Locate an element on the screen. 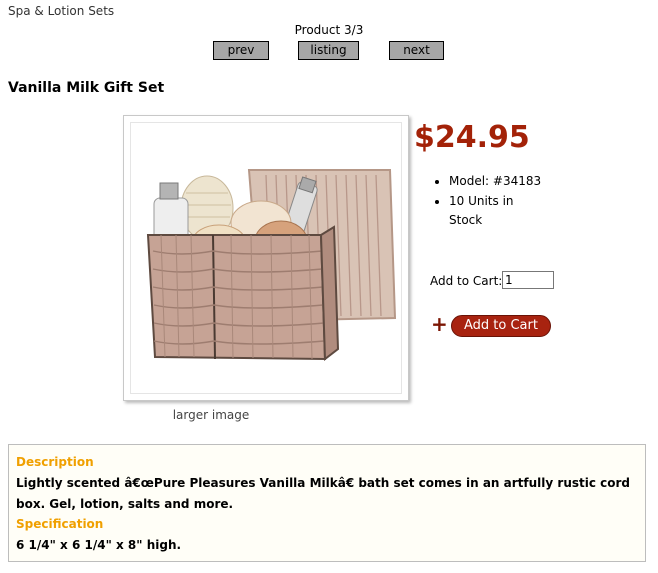  stock-count: 10 Units in Stock is located at coordinates (499, 211).